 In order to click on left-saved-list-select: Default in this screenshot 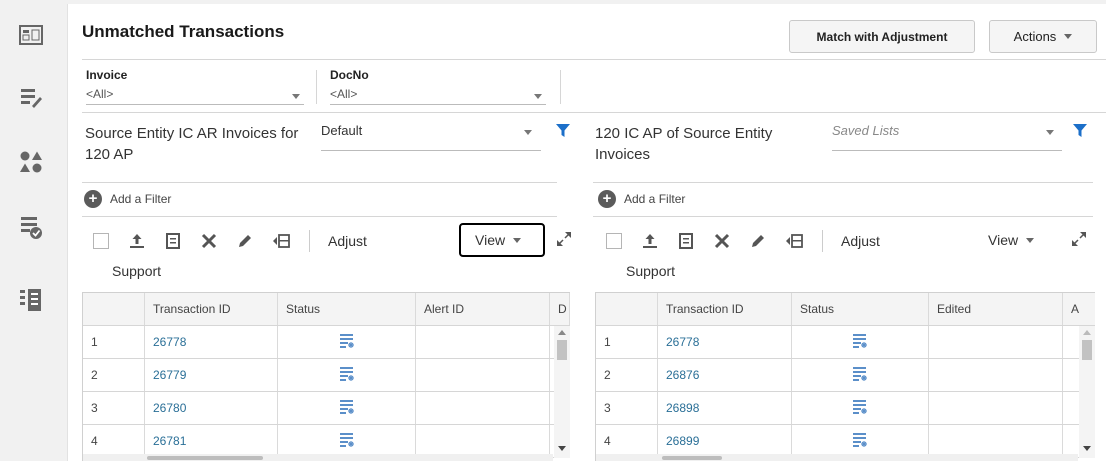, I will do `click(431, 136)`.